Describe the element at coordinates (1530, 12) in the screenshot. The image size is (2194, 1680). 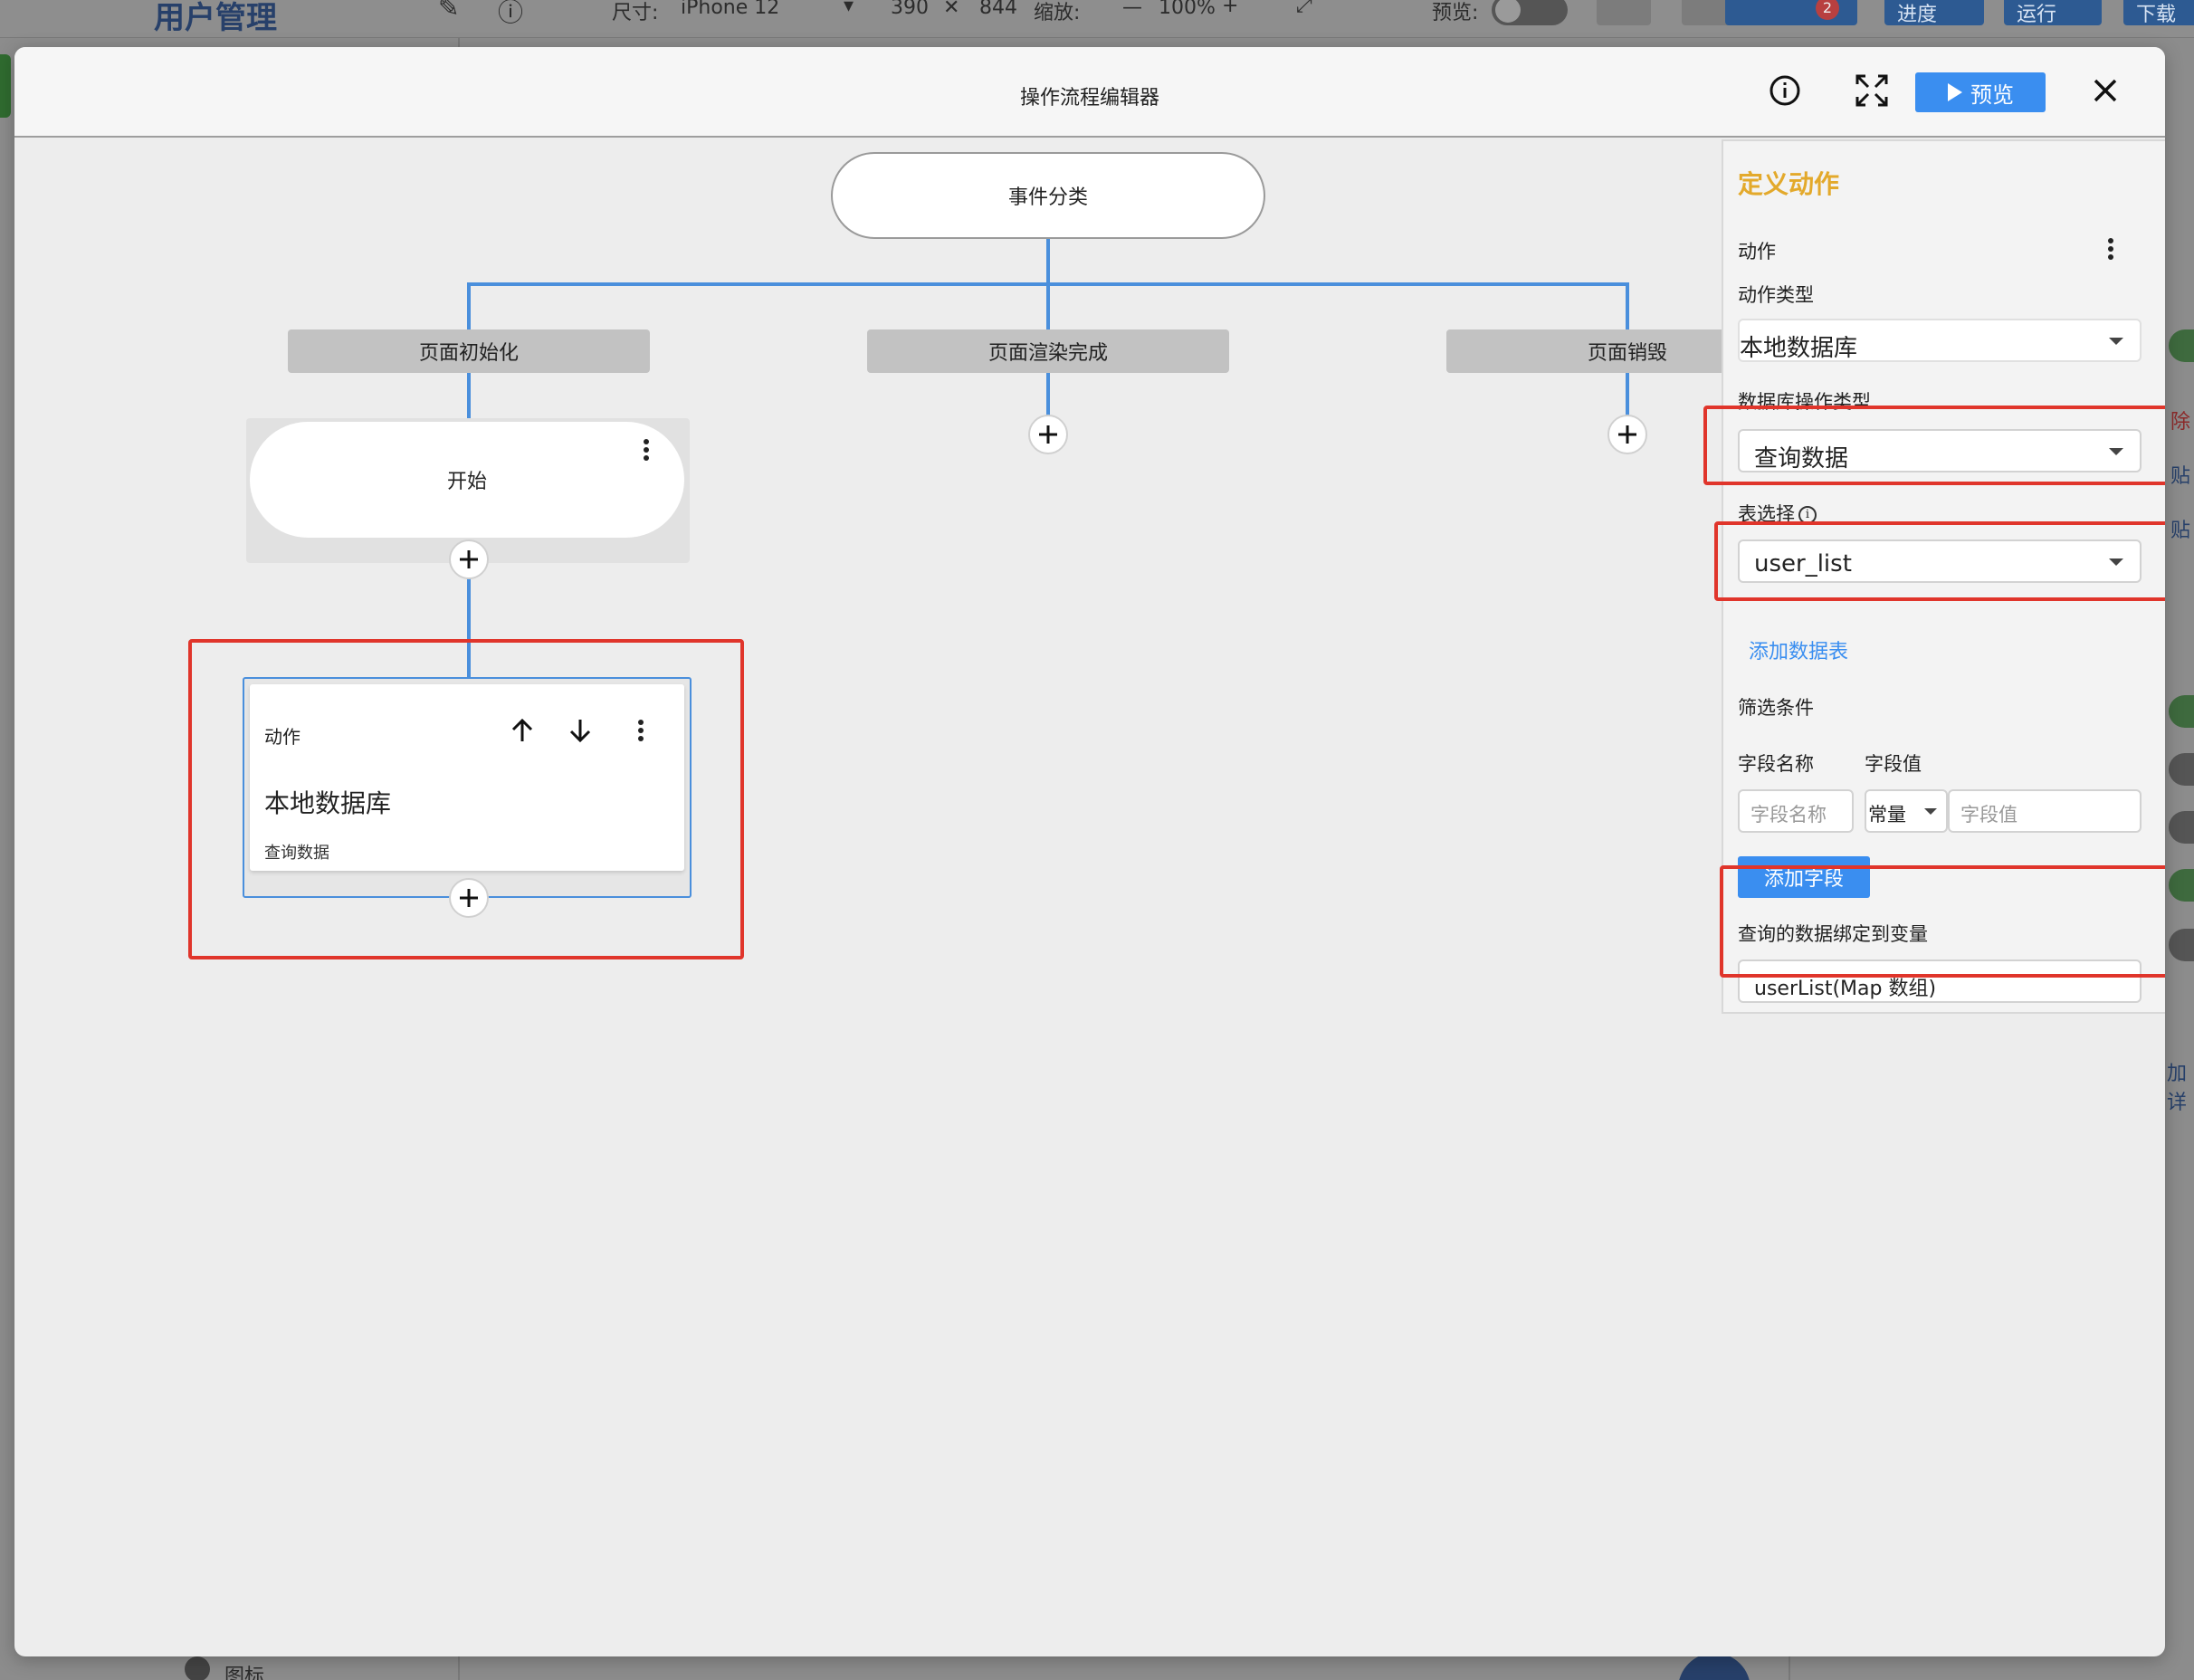
I see `preview-toggle` at that location.